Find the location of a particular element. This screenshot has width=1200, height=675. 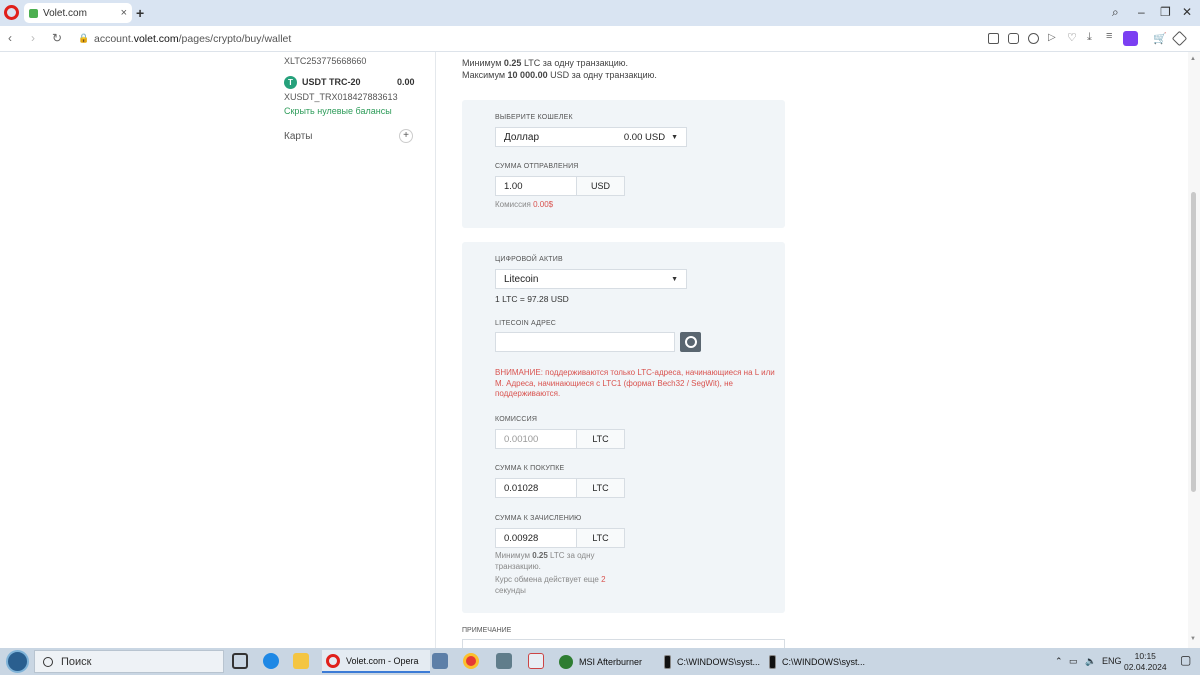

close-tab-icon: × is located at coordinates (124, 13).